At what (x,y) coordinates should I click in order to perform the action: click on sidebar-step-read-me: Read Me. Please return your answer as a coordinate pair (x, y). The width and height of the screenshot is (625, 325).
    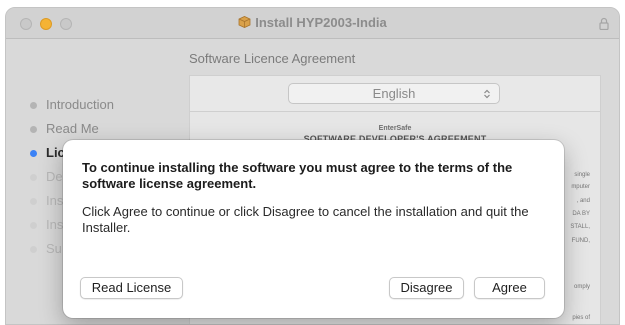
    Looking at the image, I should click on (96, 129).